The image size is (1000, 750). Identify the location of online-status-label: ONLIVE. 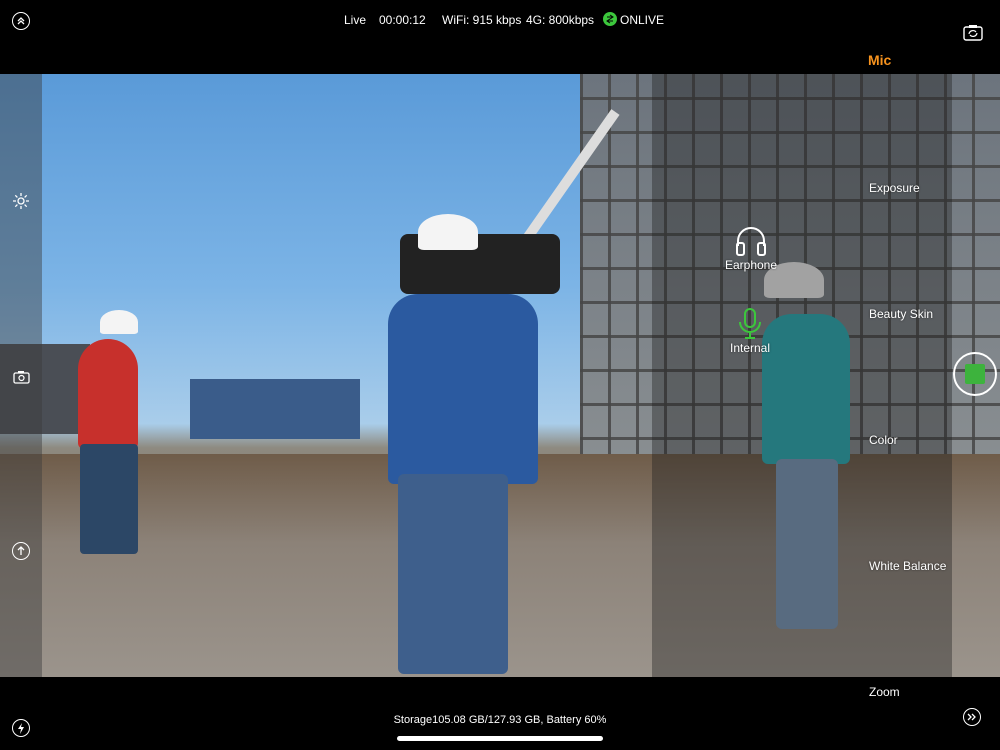
(642, 20).